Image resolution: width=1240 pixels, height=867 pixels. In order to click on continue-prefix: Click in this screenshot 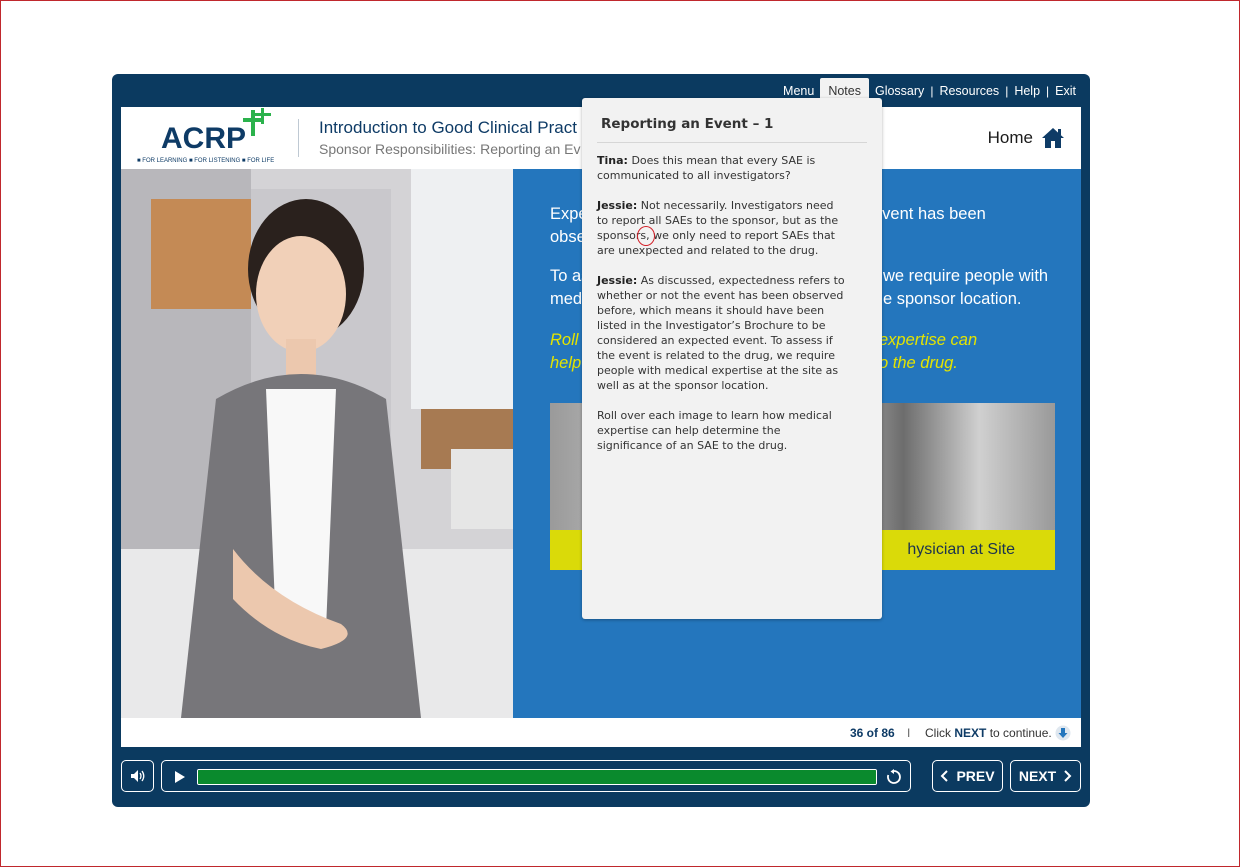, I will do `click(940, 733)`.